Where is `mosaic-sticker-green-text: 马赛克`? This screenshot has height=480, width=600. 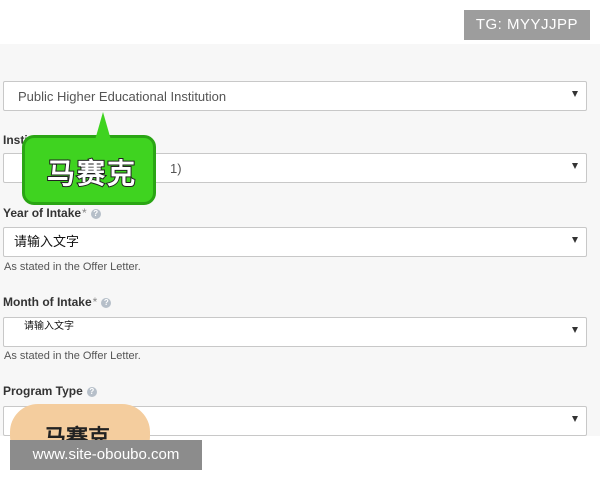
mosaic-sticker-green-text: 马赛克 is located at coordinates (92, 173).